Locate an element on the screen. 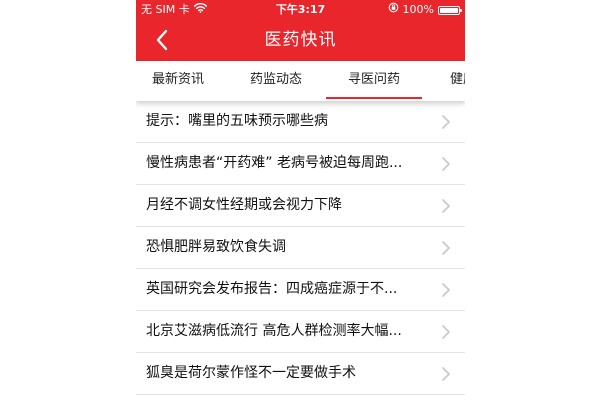  list-item: 狐臭是荷尔蒙作怪不一定要做手术 is located at coordinates (300, 374).